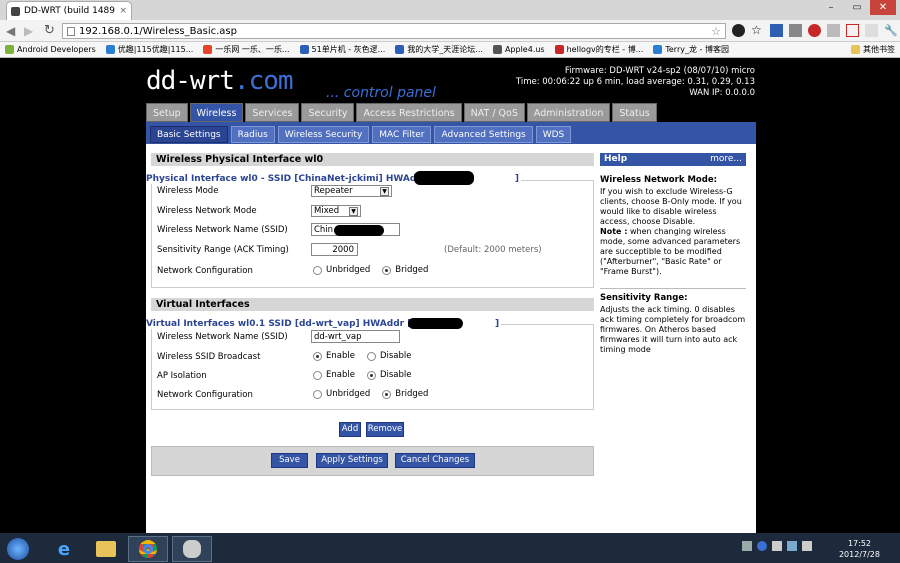  I want to click on bookmark-star-icon: ☆, so click(716, 31).